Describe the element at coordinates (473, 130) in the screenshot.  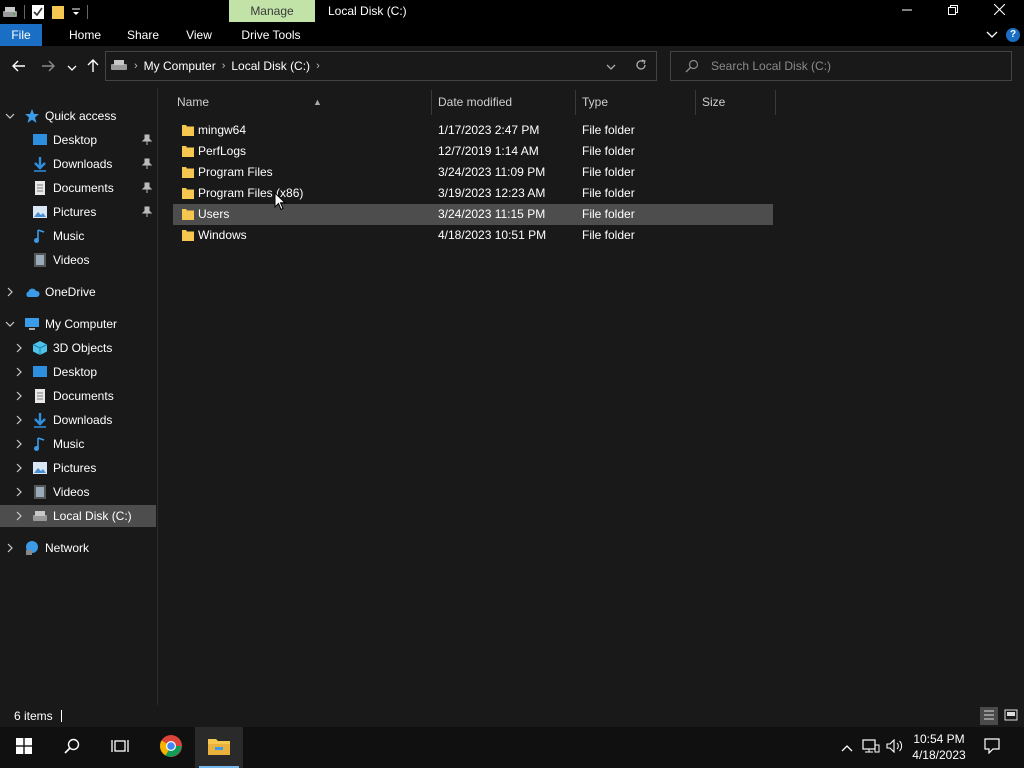
I see `table-row: mingw64 1/17/2023 2:47 PM File folder` at that location.